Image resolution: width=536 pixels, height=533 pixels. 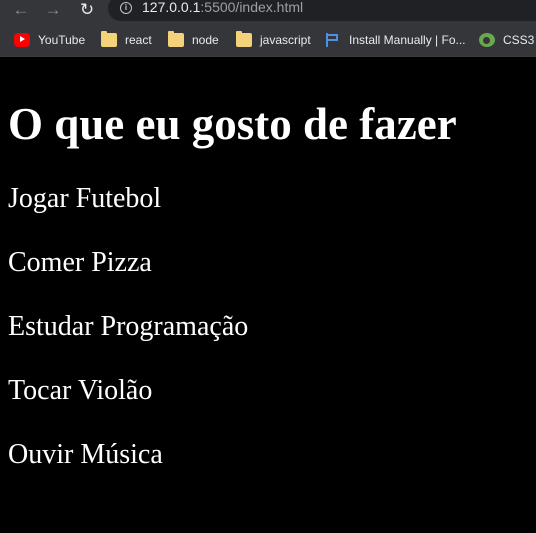 I want to click on bookmark-label: CSS3 F, so click(x=519, y=40).